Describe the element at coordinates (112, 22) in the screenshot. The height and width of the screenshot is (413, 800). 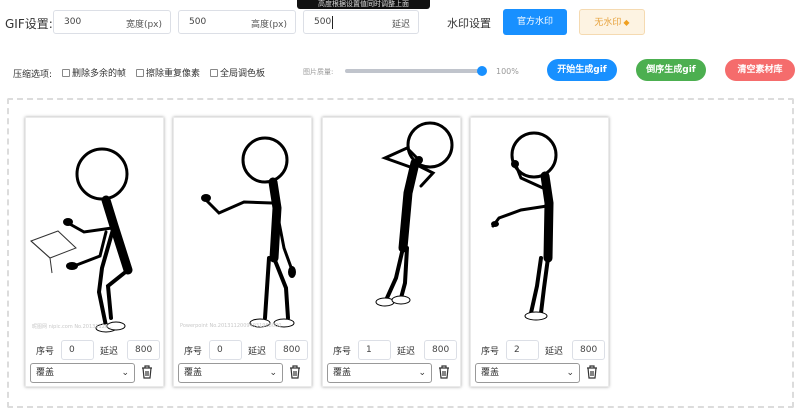
I see `width-input: 300 宽度(px)` at that location.